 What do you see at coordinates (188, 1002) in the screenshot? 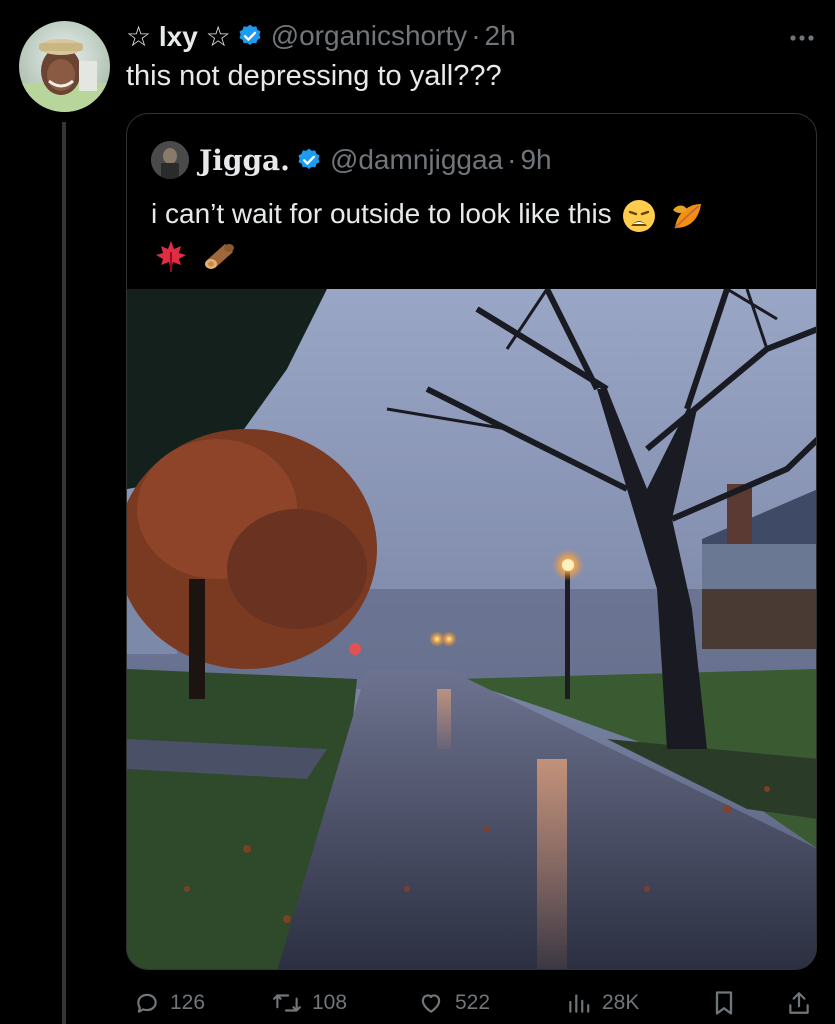
I see `reply-count: 126` at bounding box center [188, 1002].